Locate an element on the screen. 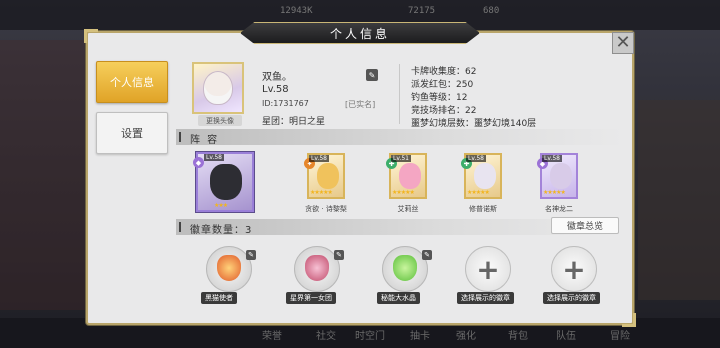 This screenshot has height=348, width=720. resource-tickets: 680 is located at coordinates (491, 11).